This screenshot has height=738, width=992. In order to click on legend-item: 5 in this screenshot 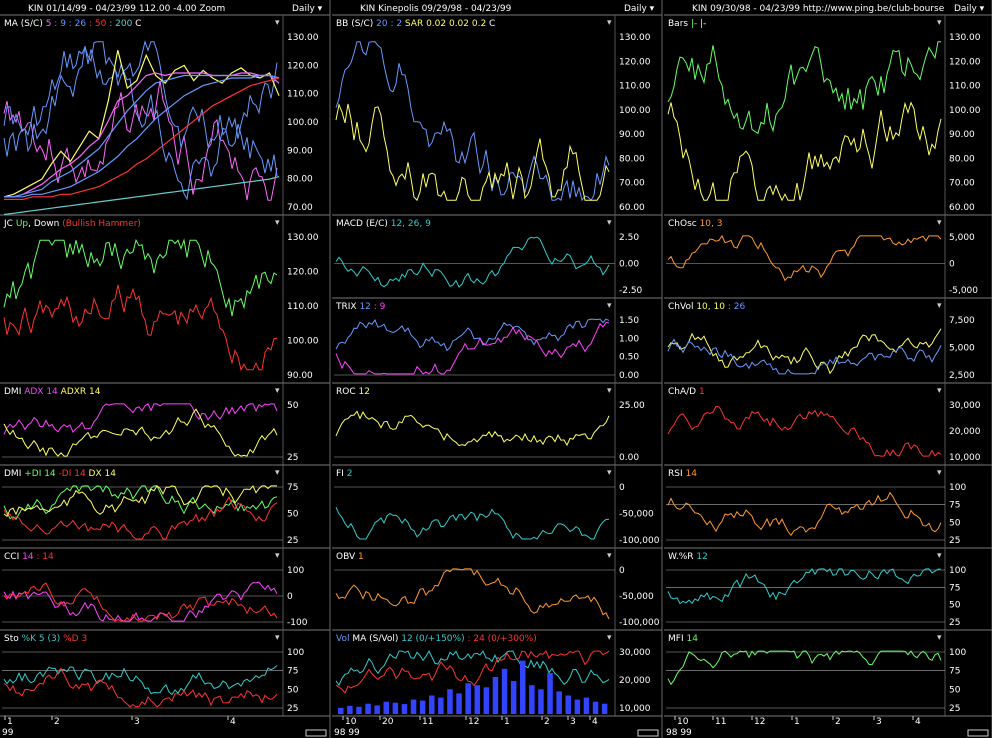, I will do `click(47, 24)`.